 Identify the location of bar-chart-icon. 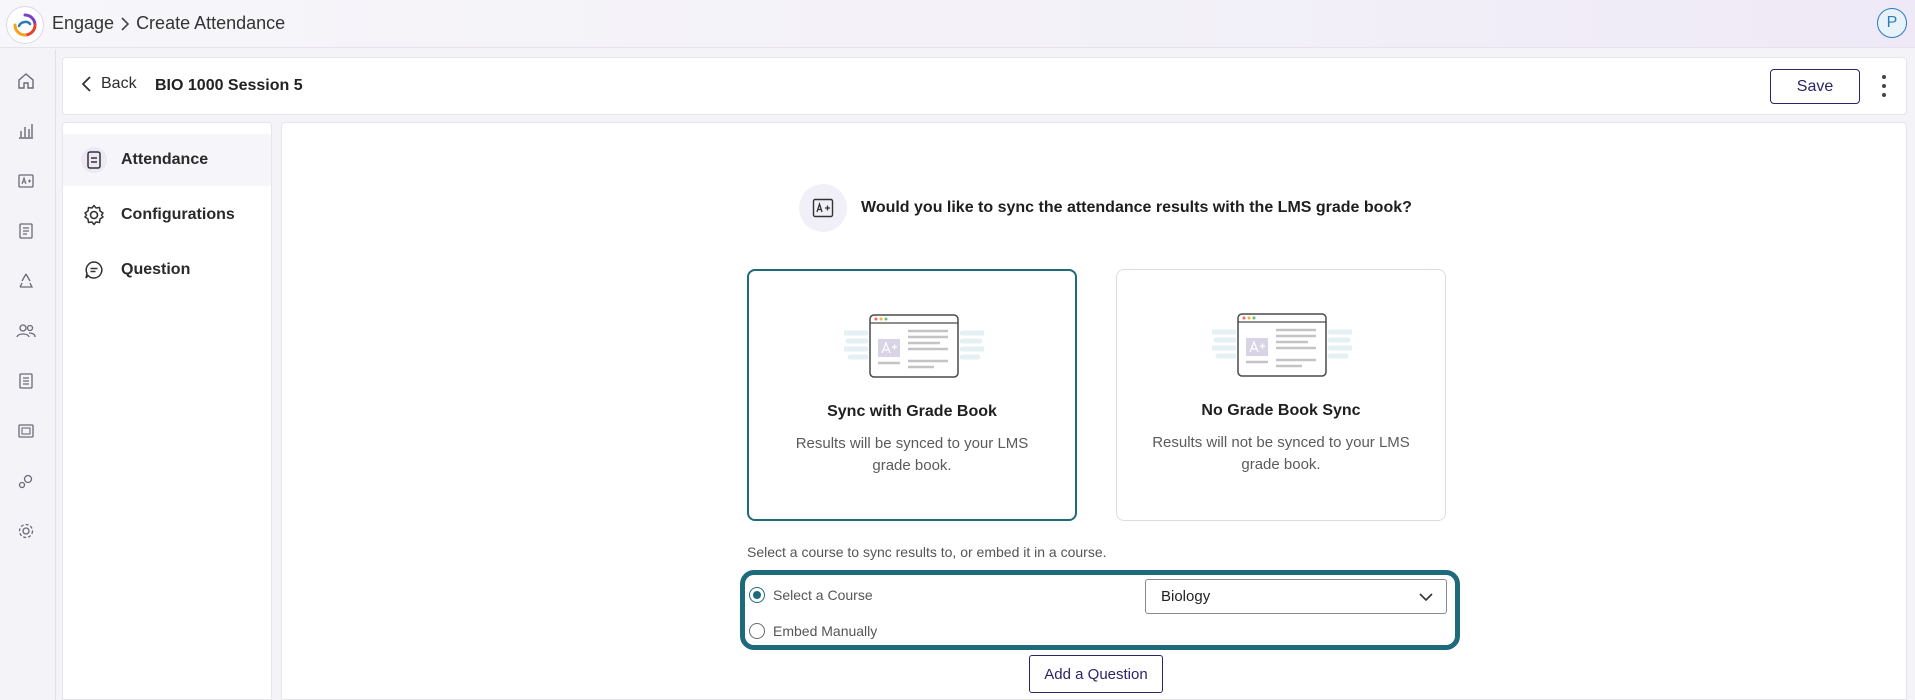
(26, 131).